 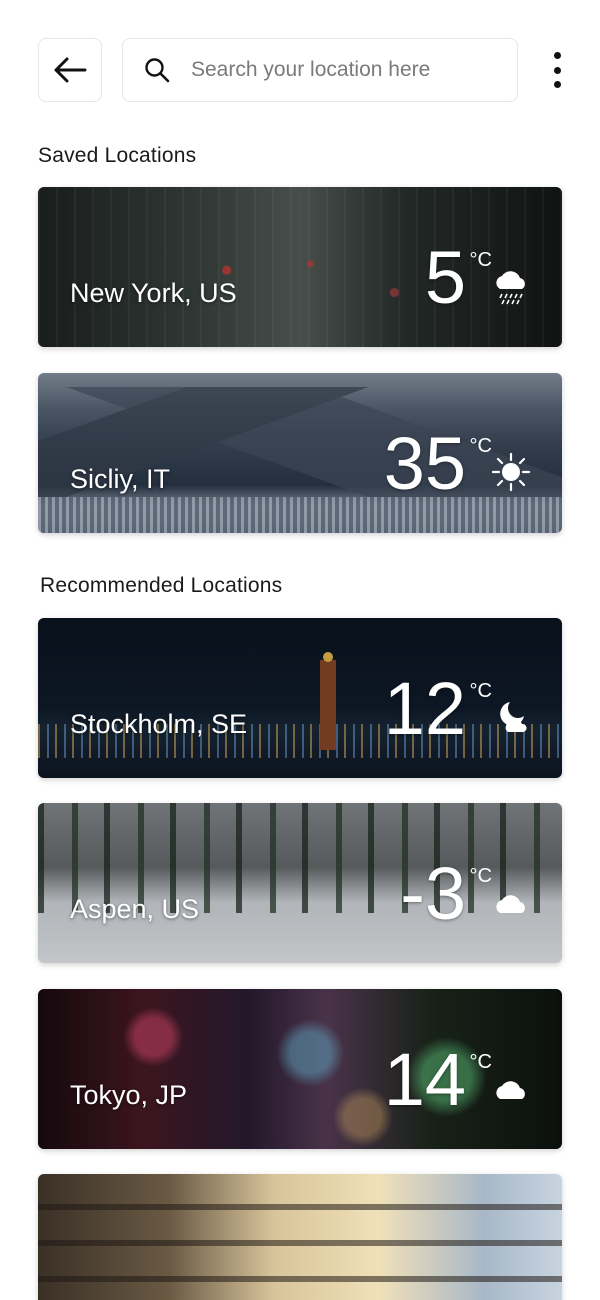 What do you see at coordinates (445, 277) in the screenshot?
I see `temperature: 5` at bounding box center [445, 277].